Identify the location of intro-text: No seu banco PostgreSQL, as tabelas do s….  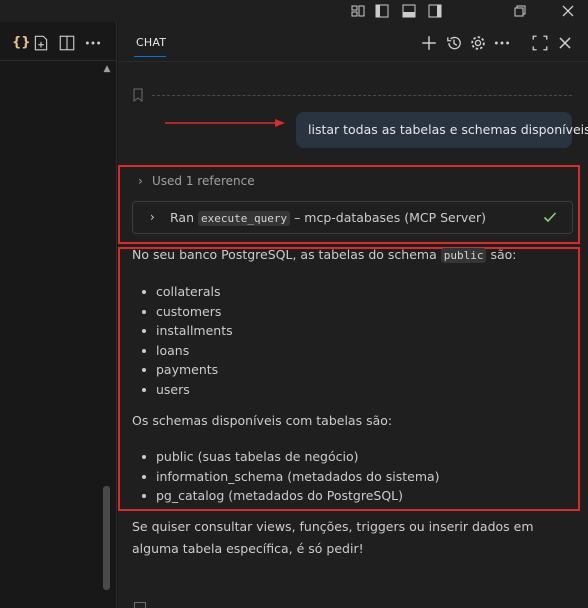
(284, 254).